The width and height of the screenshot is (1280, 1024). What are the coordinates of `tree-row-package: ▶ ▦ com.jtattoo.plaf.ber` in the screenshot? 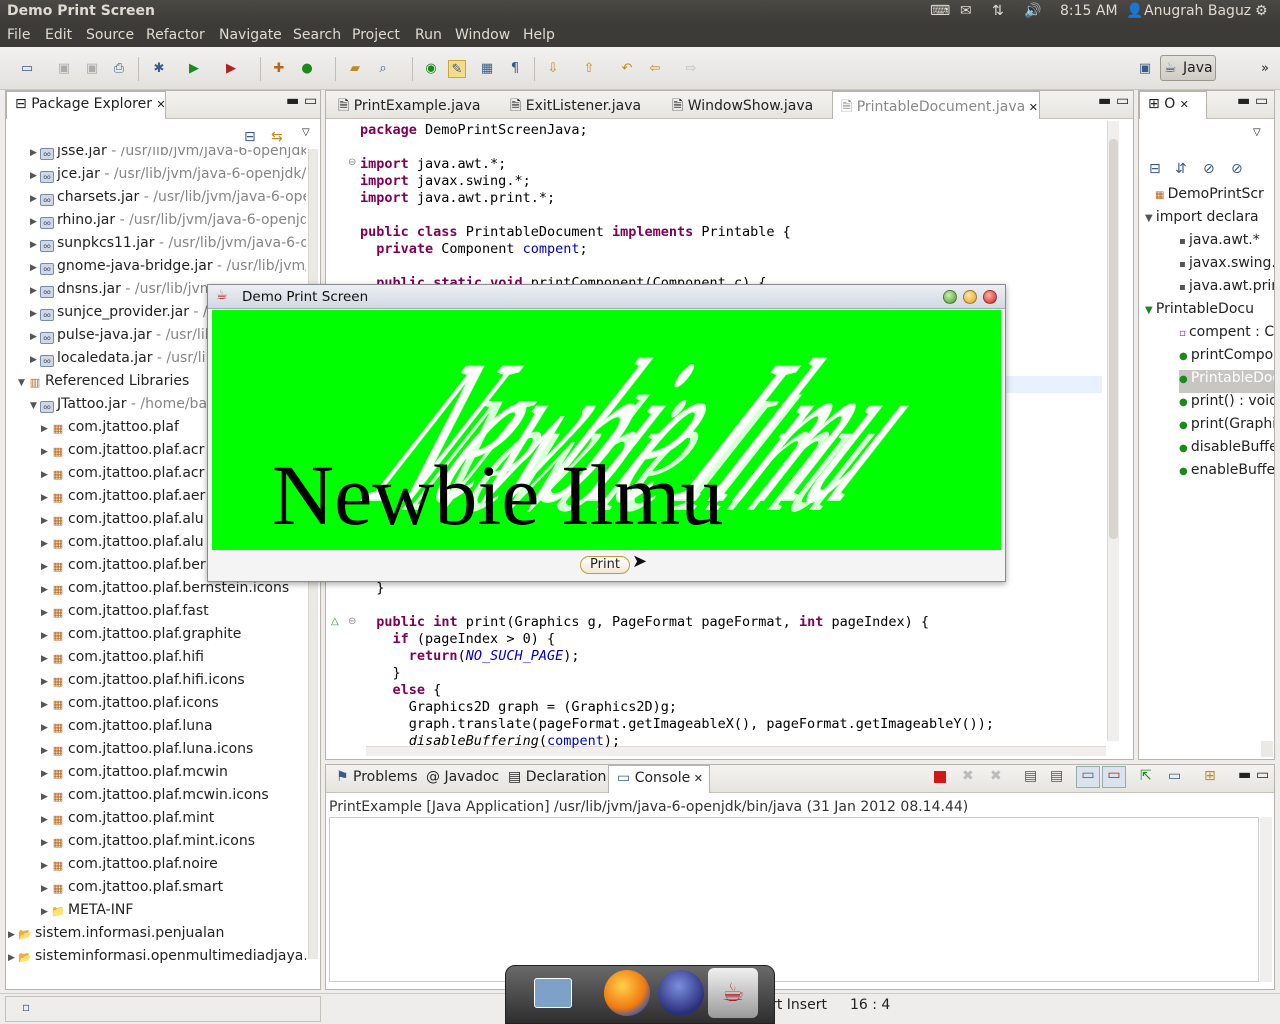 It's located at (123, 568).